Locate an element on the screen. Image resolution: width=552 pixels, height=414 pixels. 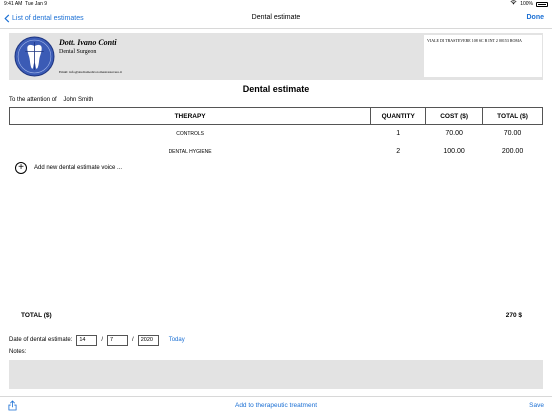
plus-circle-icon: + is located at coordinates (21, 168).